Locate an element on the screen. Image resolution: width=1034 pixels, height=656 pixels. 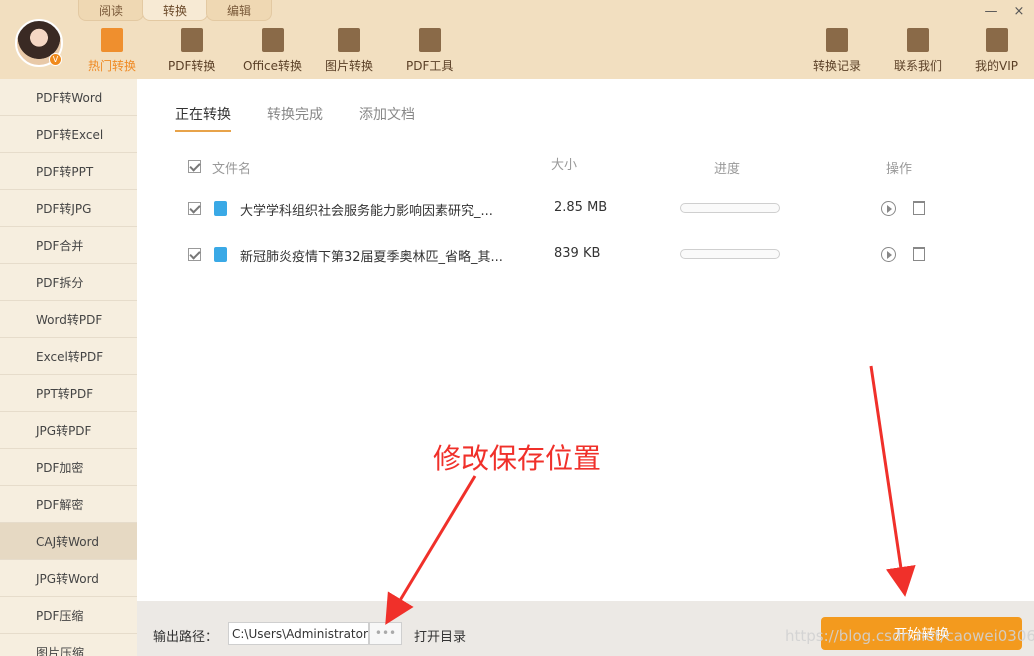
nav-history: 转换记录 is located at coordinates (837, 51).